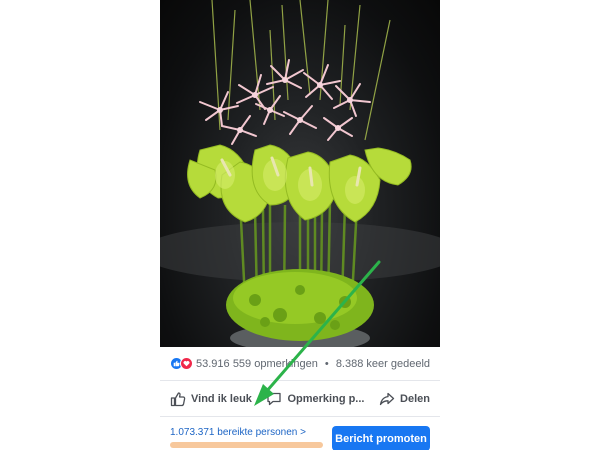  I want to click on share-button: Delen, so click(404, 399).